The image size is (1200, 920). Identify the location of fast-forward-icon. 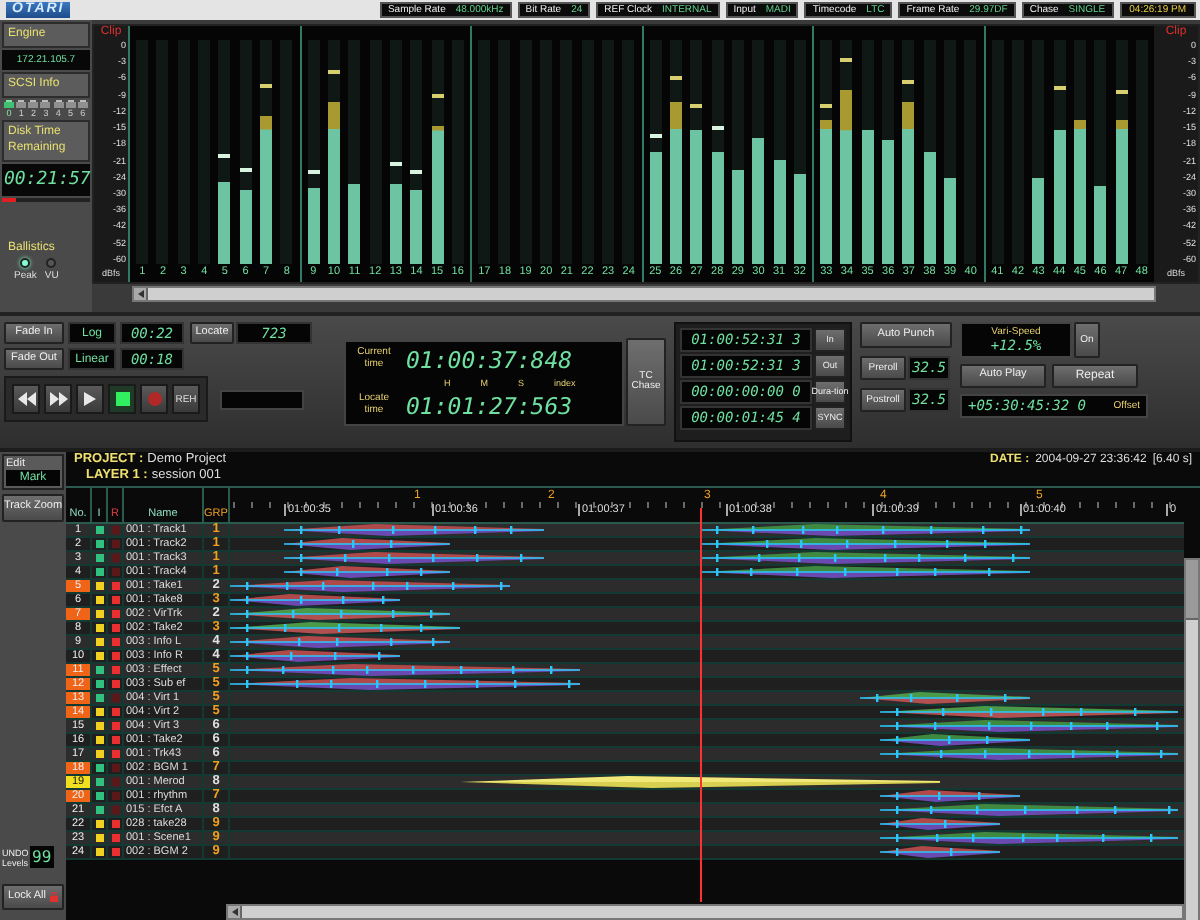
(58, 399).